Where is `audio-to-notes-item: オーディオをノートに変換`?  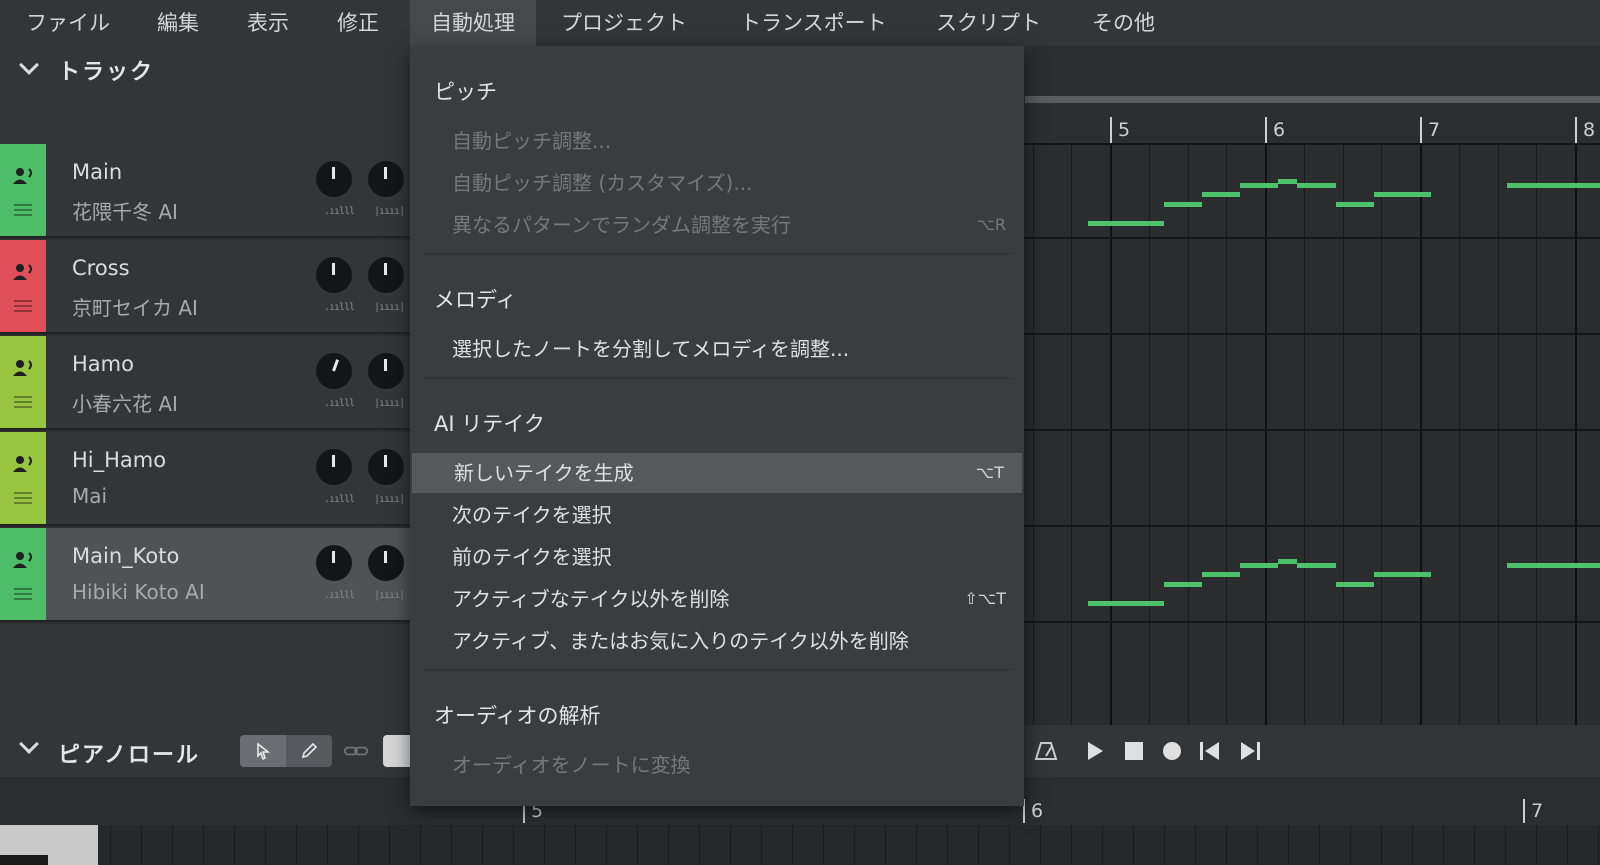
audio-to-notes-item: オーディオをノートに変換 is located at coordinates (717, 765).